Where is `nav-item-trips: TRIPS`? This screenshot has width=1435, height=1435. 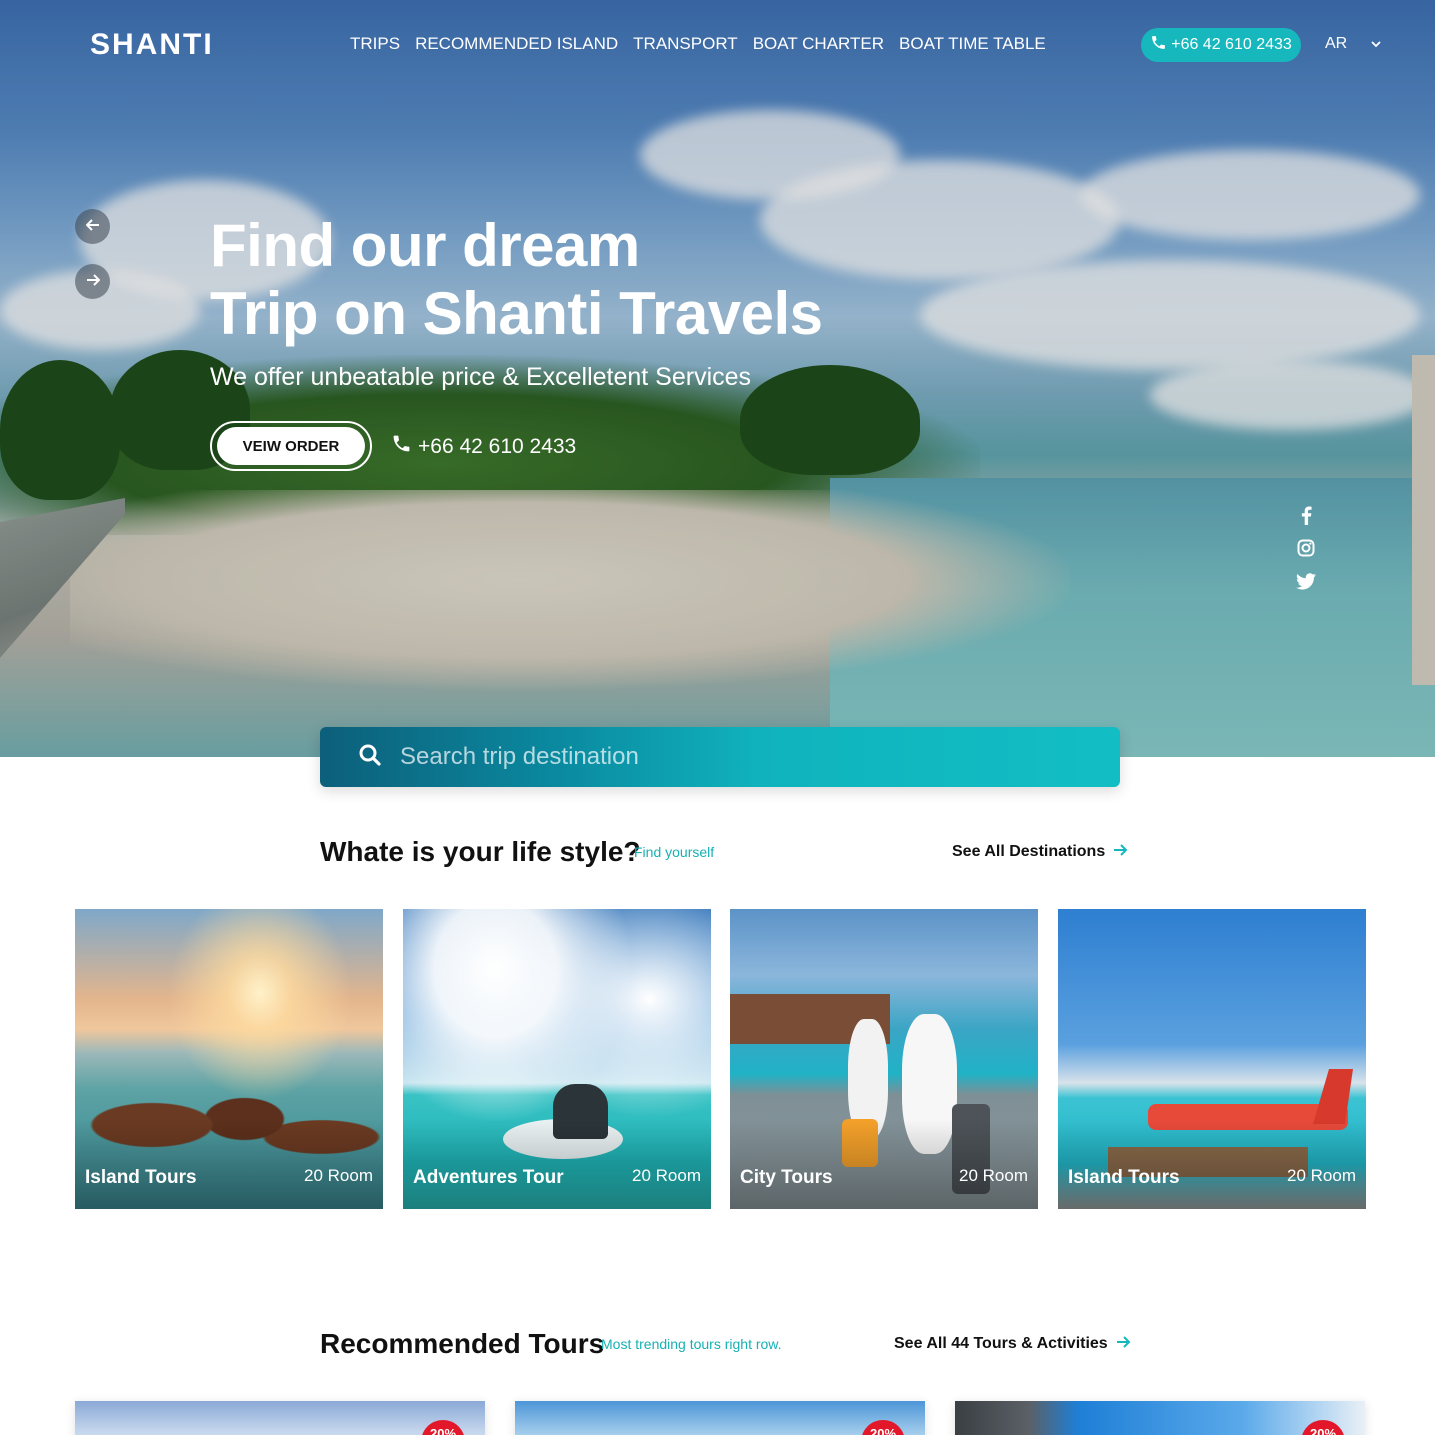
nav-item-trips: TRIPS is located at coordinates (375, 44).